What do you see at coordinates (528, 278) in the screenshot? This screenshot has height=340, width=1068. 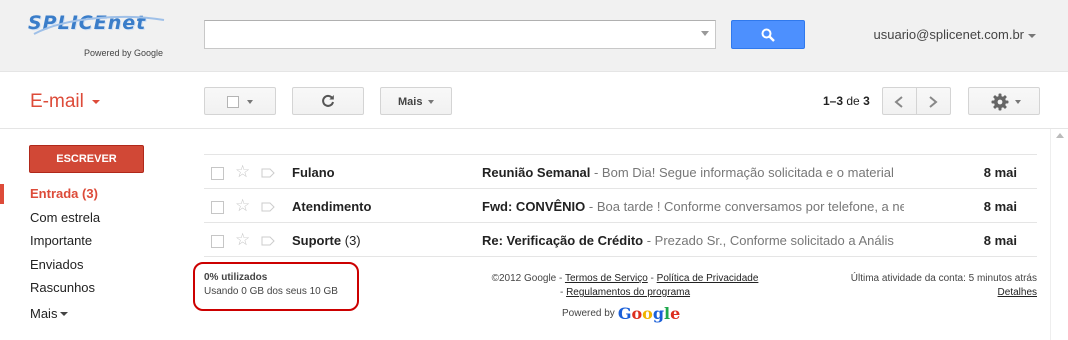 I see `copyright: ©2012 Google -` at bounding box center [528, 278].